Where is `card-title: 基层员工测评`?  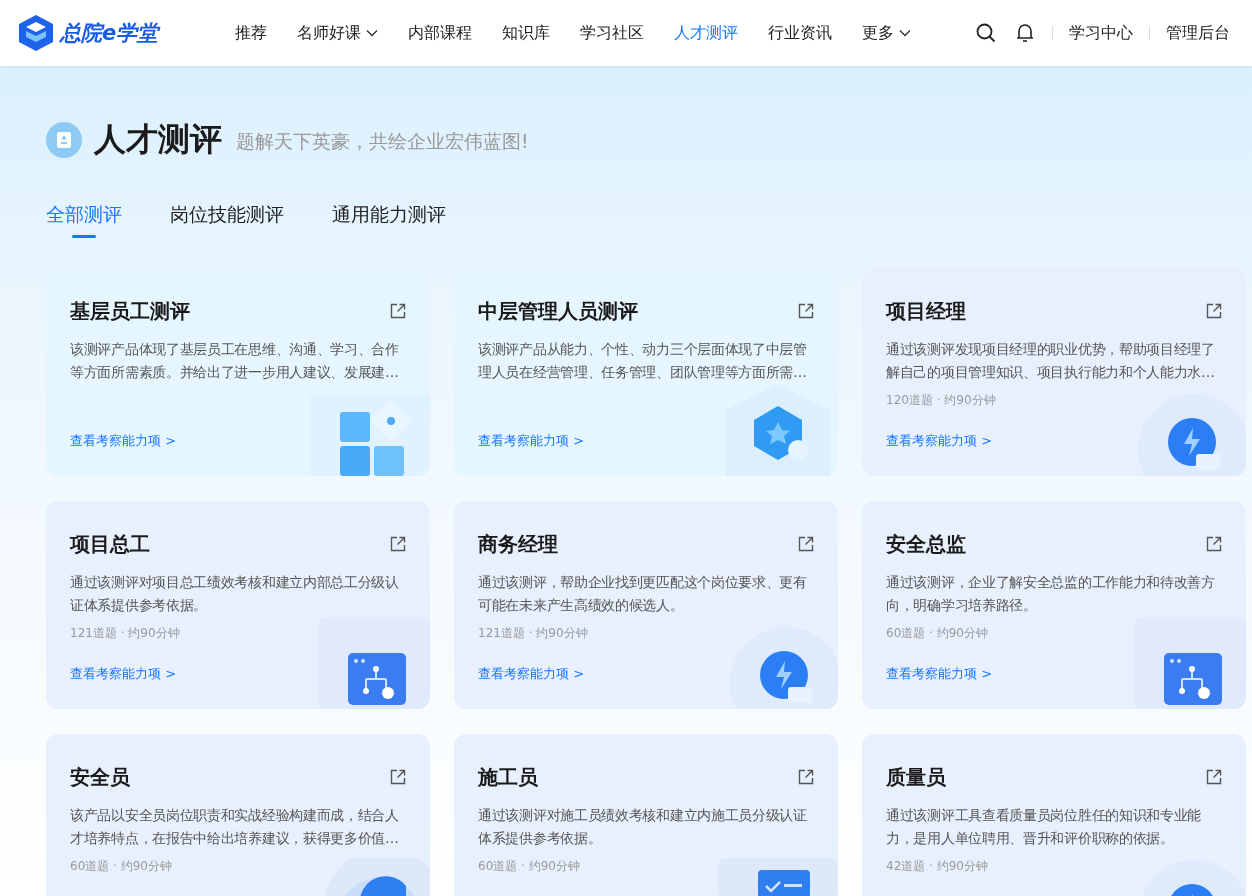
card-title: 基层员工测评 is located at coordinates (130, 311).